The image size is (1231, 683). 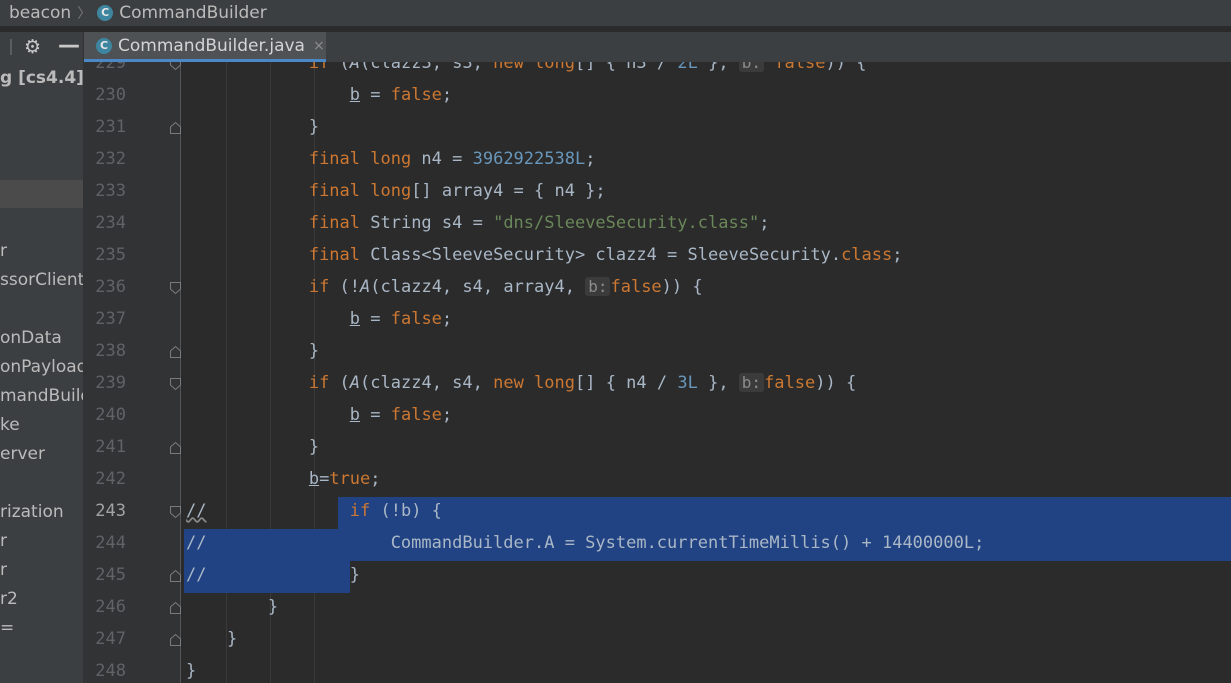 What do you see at coordinates (657, 193) in the screenshot?
I see `code-line: 233 final long[] array4 = { n4 };` at bounding box center [657, 193].